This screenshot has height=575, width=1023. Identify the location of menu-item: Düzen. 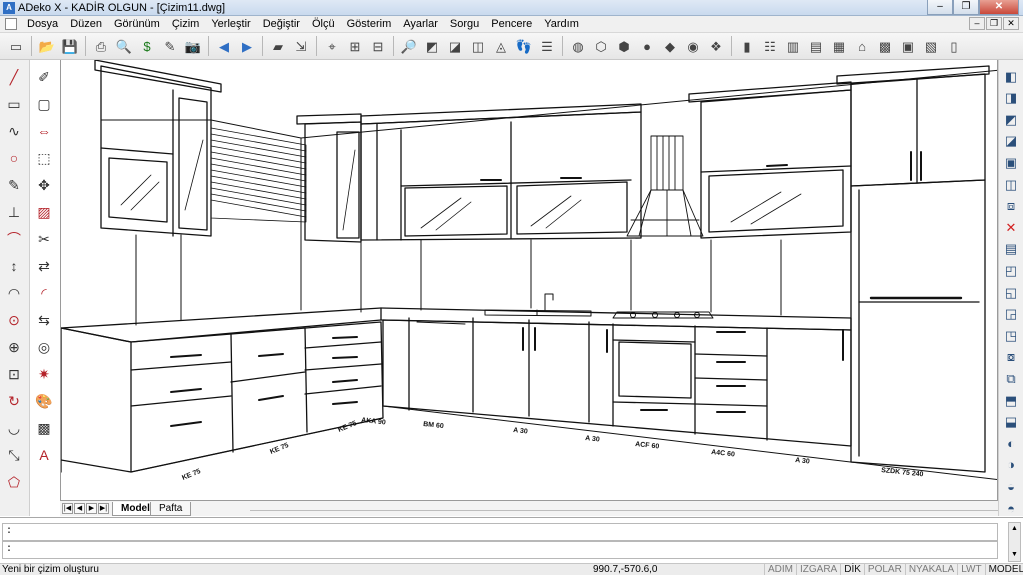
(86, 24).